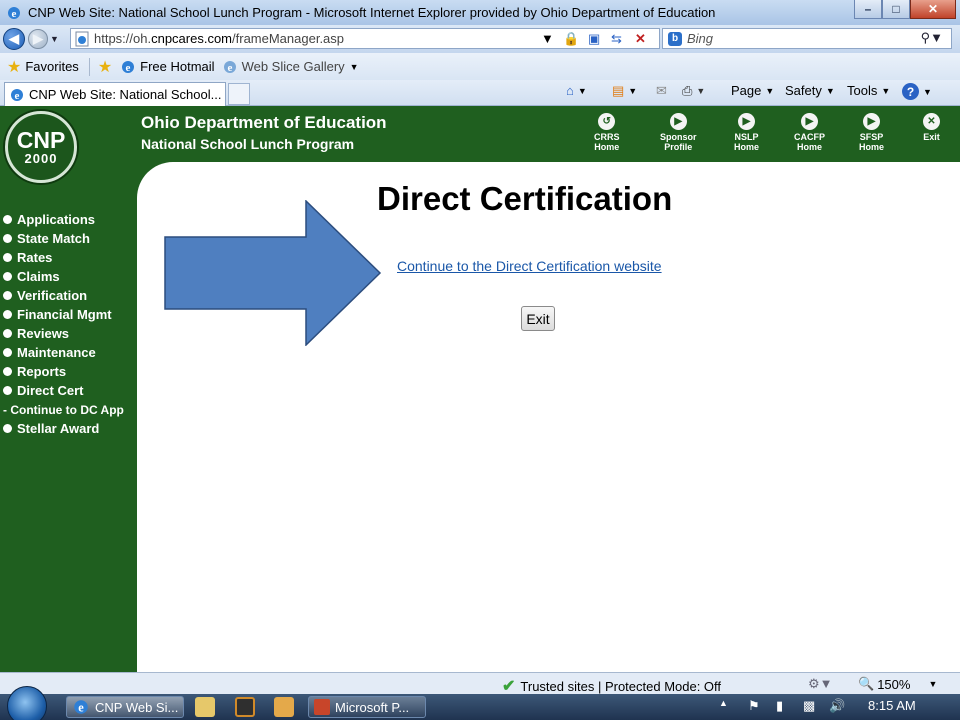 This screenshot has height=720, width=960. What do you see at coordinates (571, 39) in the screenshot?
I see `lock-icon: 🔒` at bounding box center [571, 39].